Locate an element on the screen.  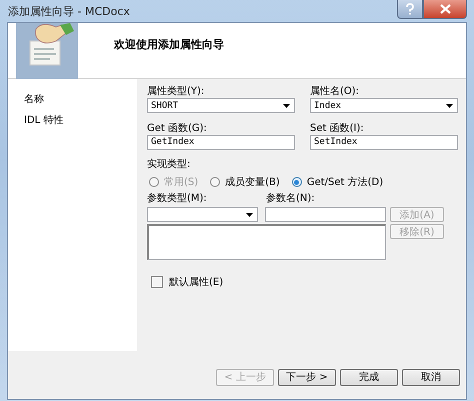
step-item: IDL 特性 is located at coordinates (44, 120).